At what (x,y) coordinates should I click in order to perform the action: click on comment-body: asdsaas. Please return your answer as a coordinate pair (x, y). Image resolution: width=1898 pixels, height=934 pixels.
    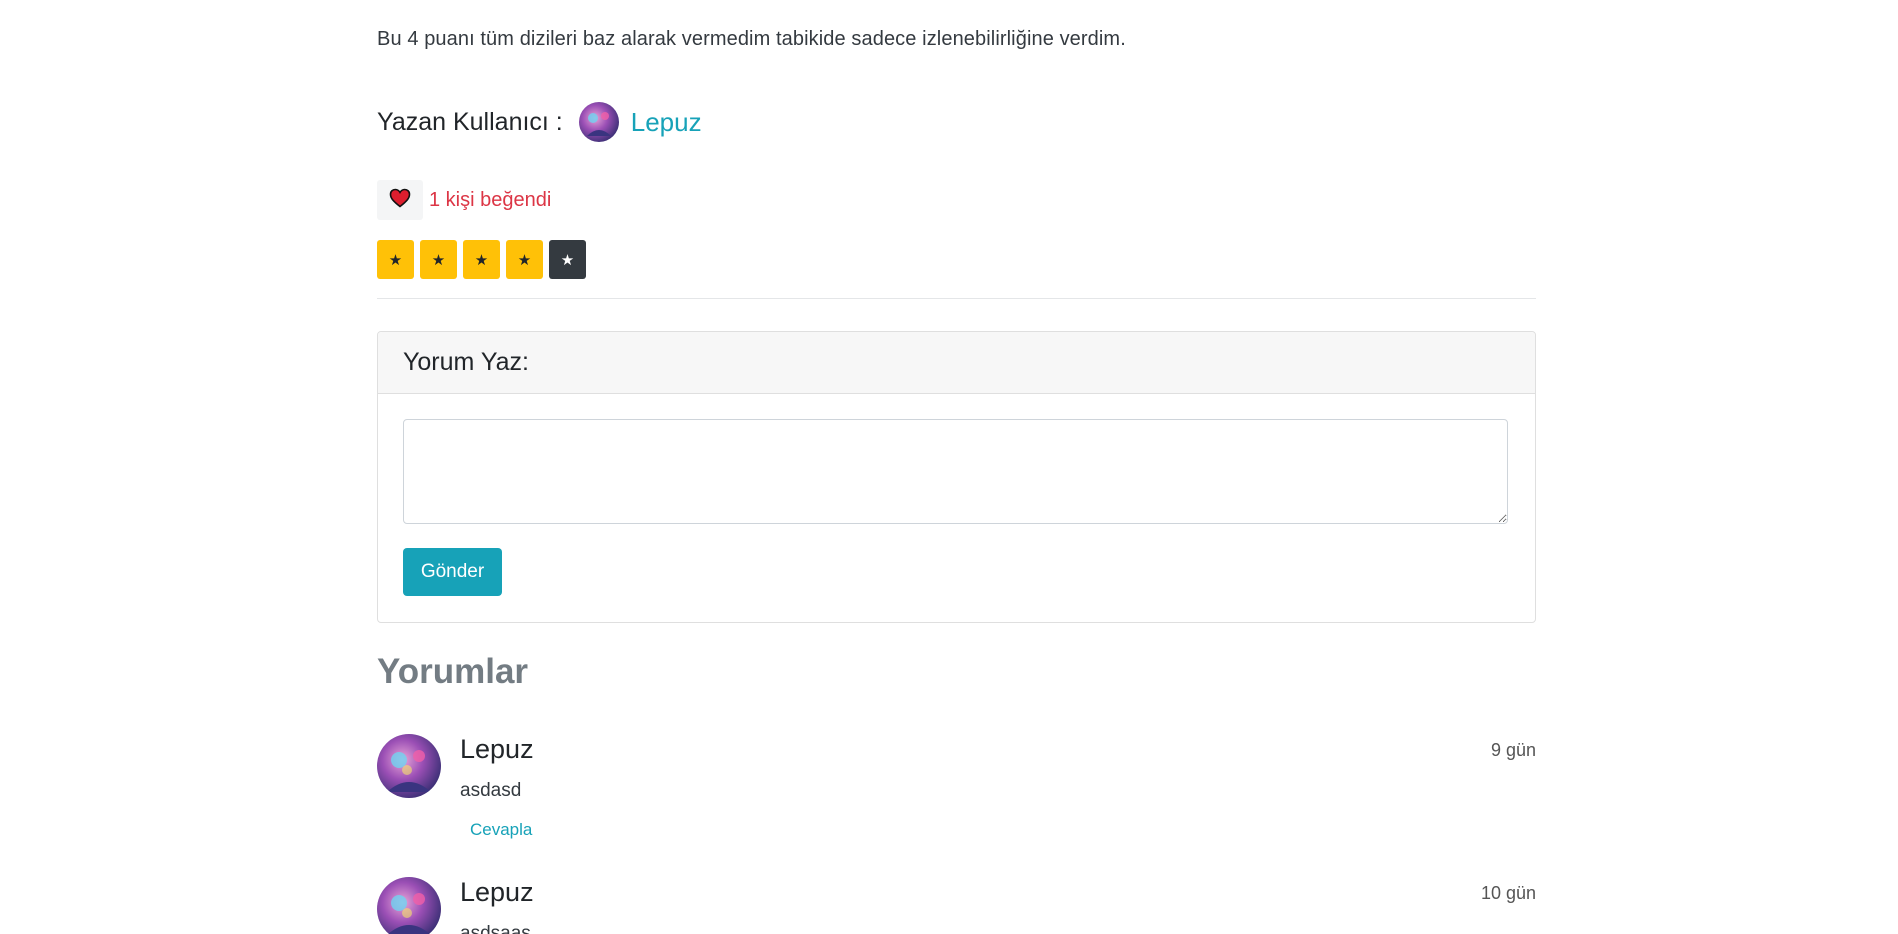
    Looking at the image, I should click on (495, 928).